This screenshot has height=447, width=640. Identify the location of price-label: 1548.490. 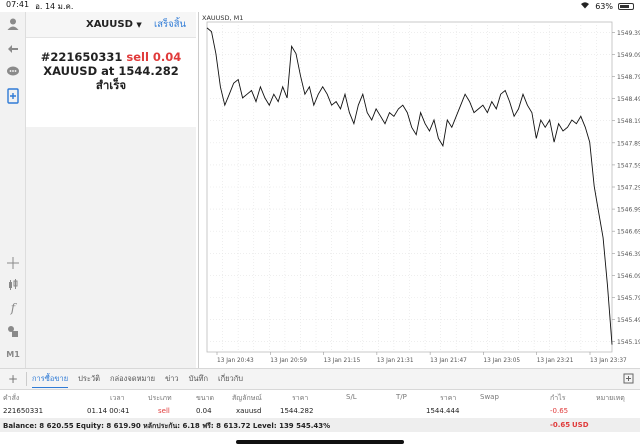
(628, 99).